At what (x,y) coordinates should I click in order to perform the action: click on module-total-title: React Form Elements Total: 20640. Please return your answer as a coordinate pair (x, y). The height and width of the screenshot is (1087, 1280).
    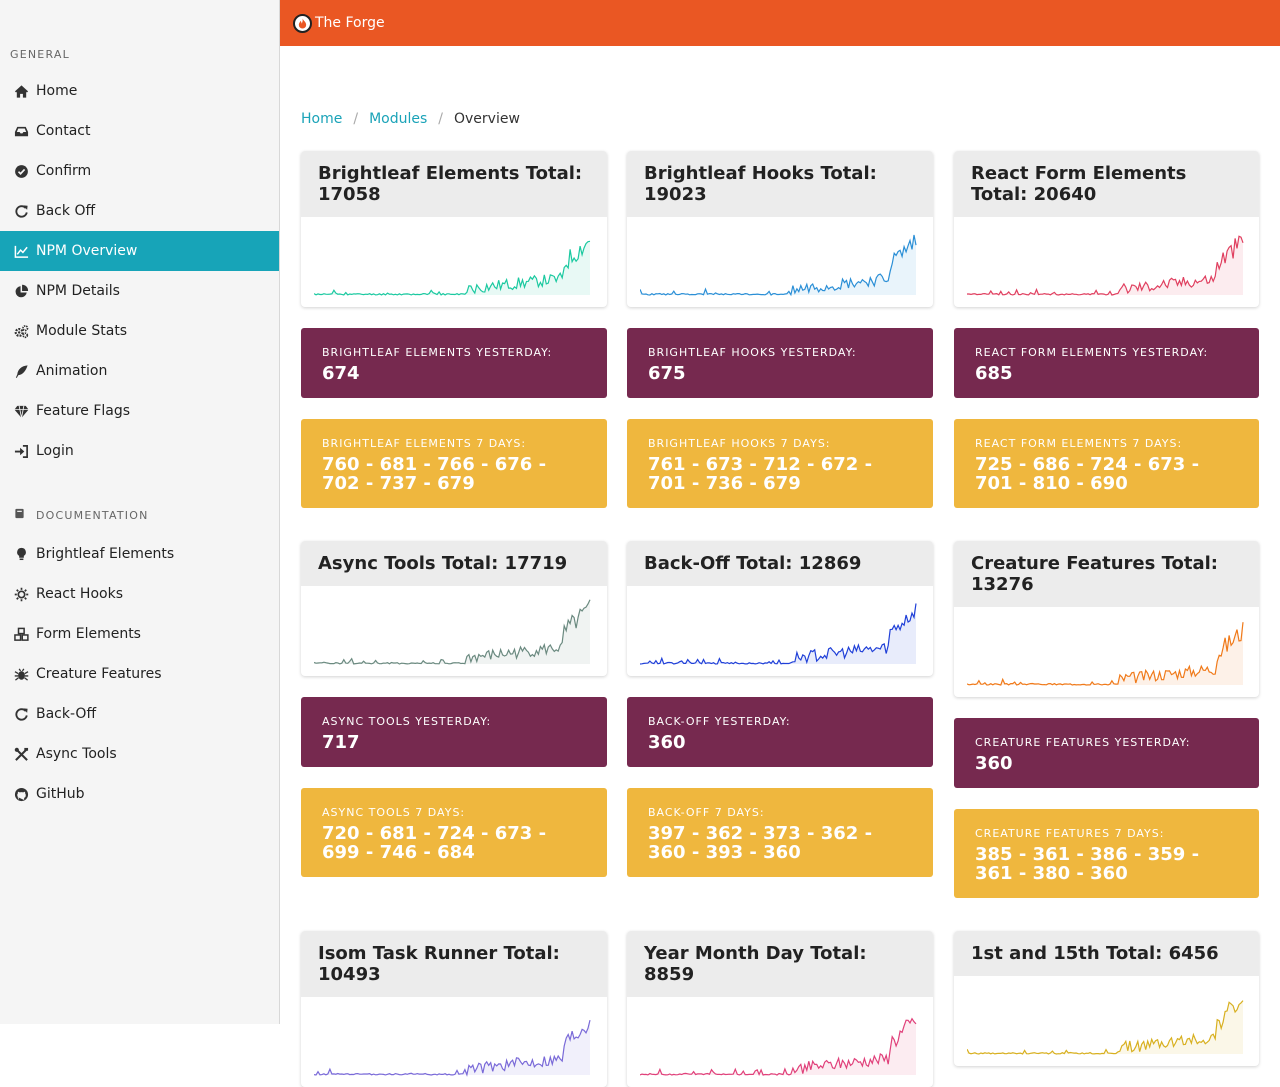
    Looking at the image, I should click on (1106, 184).